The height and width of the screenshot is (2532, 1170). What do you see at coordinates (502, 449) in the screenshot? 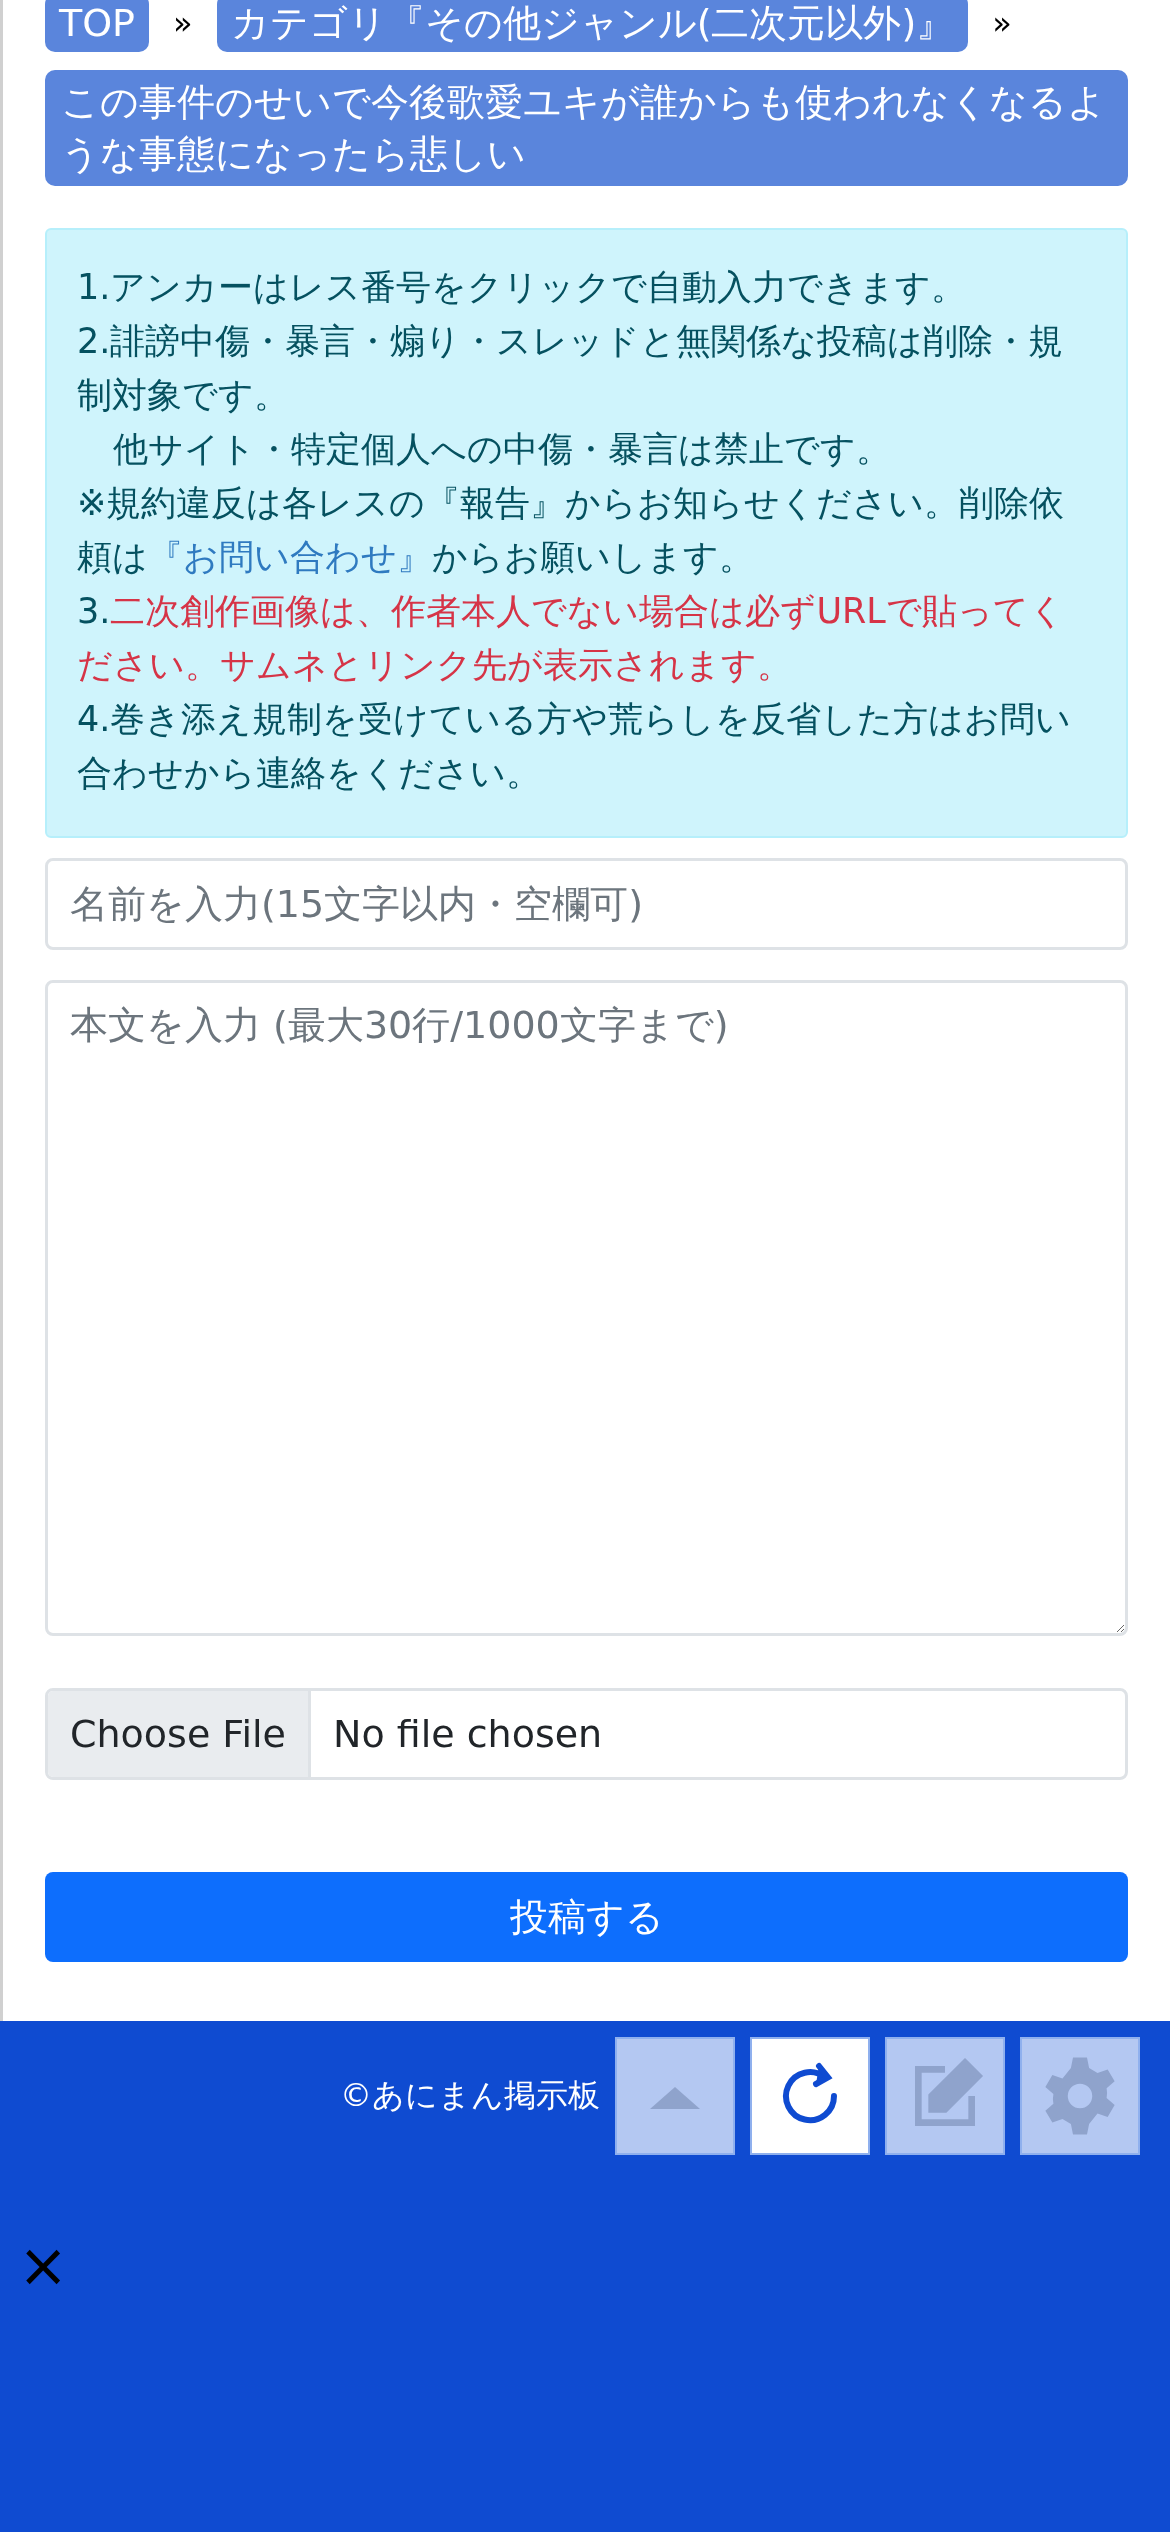
I see `notice-text: 他サイト・特定個人への中傷・暴言は禁止です。` at bounding box center [502, 449].